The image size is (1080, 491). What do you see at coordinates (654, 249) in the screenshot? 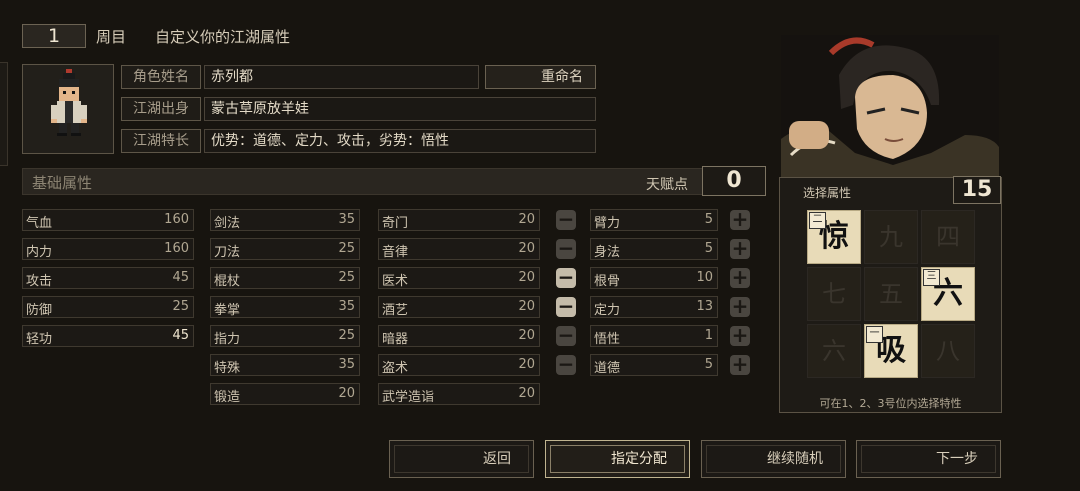
I see `attr-shenfa: 身法 5` at bounding box center [654, 249].